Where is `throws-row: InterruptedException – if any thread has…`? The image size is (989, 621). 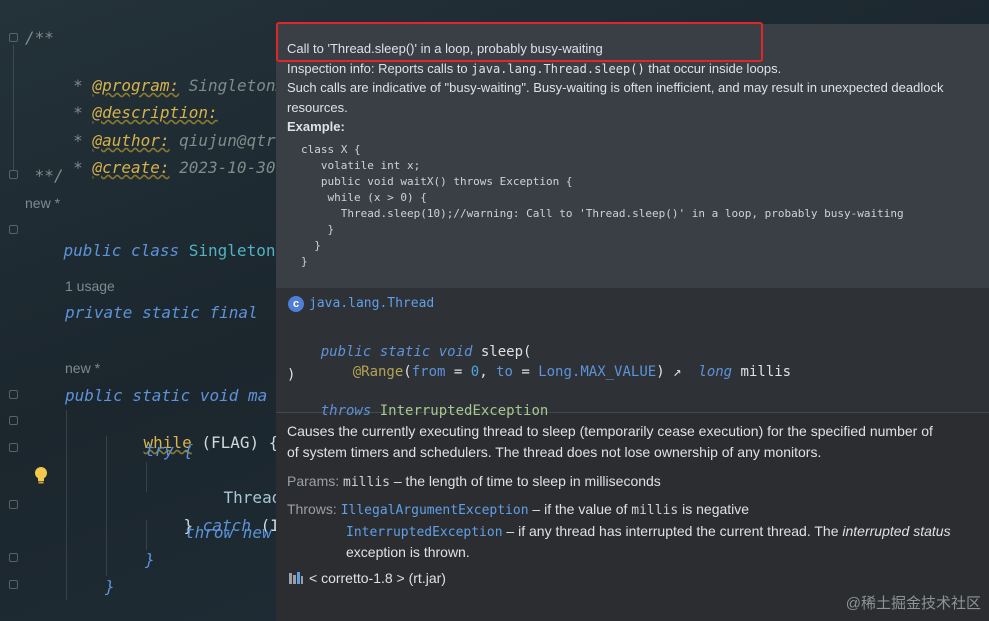
throws-row: InterruptedException – if any thread has… is located at coordinates (648, 531).